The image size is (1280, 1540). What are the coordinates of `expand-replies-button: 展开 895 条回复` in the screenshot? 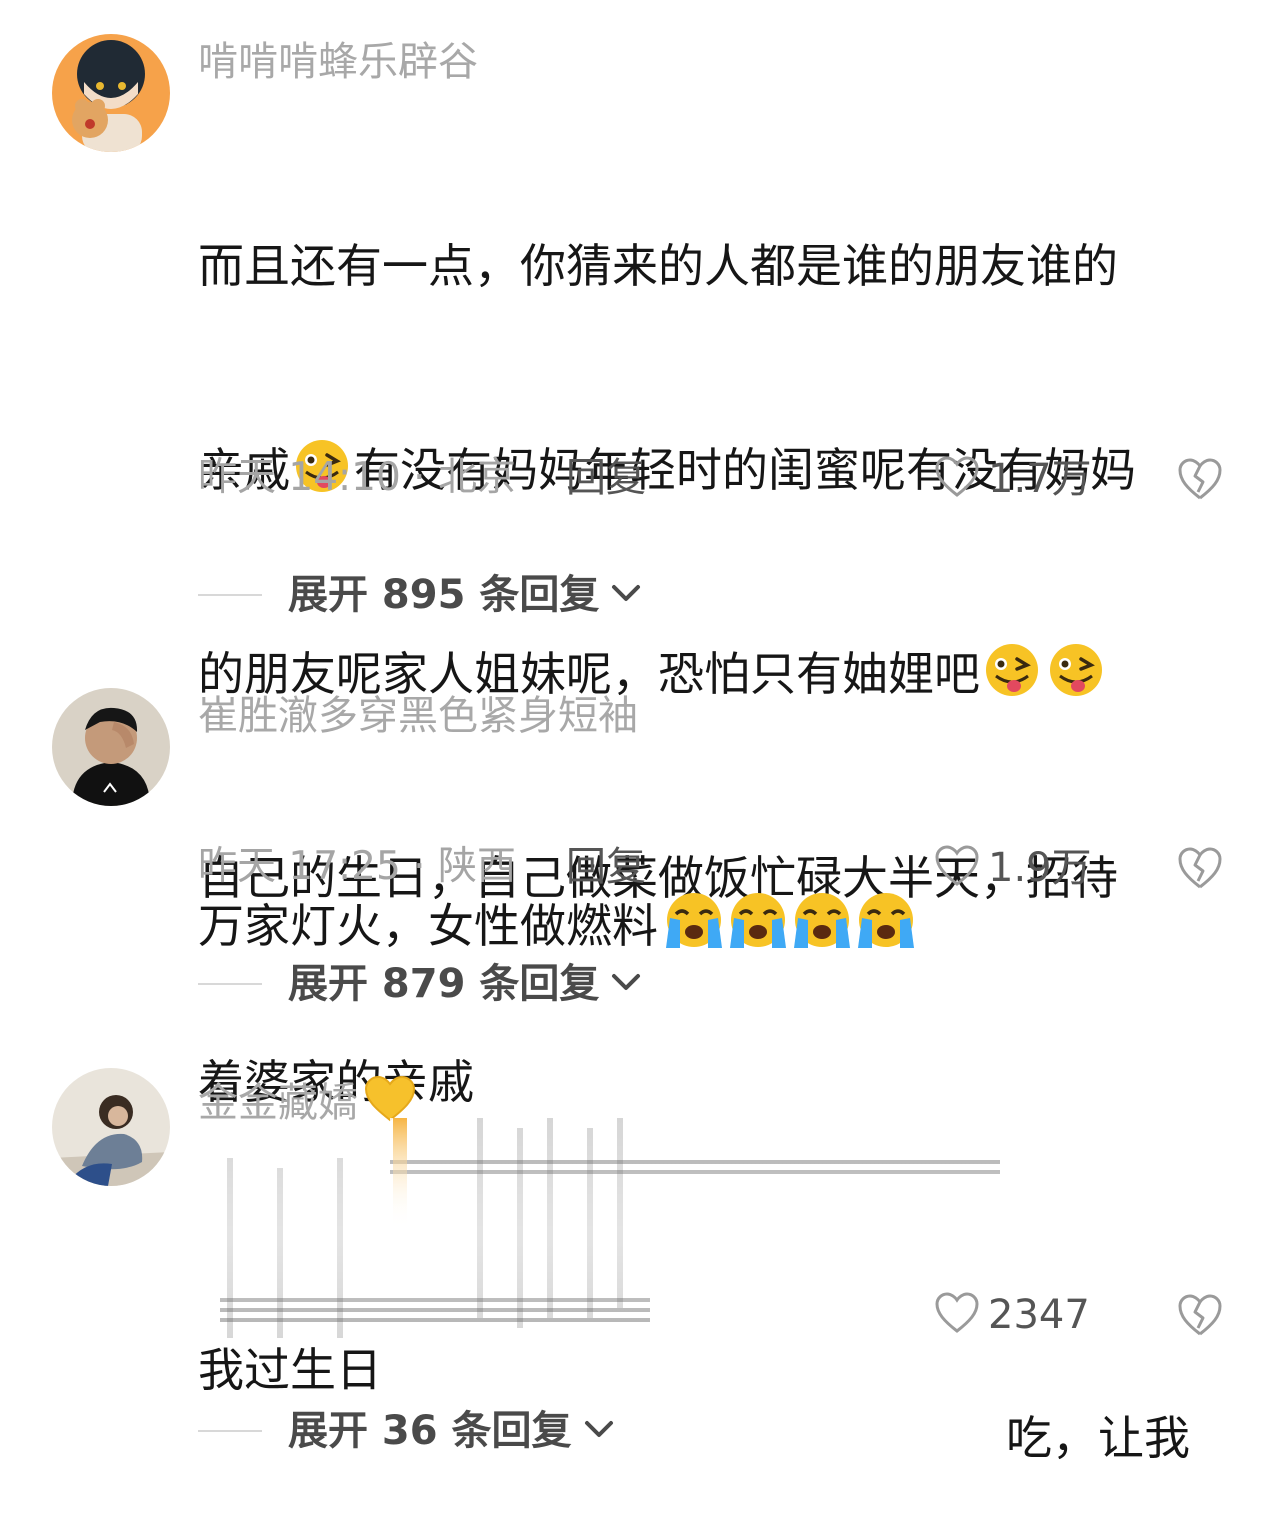 It's located at (420, 595).